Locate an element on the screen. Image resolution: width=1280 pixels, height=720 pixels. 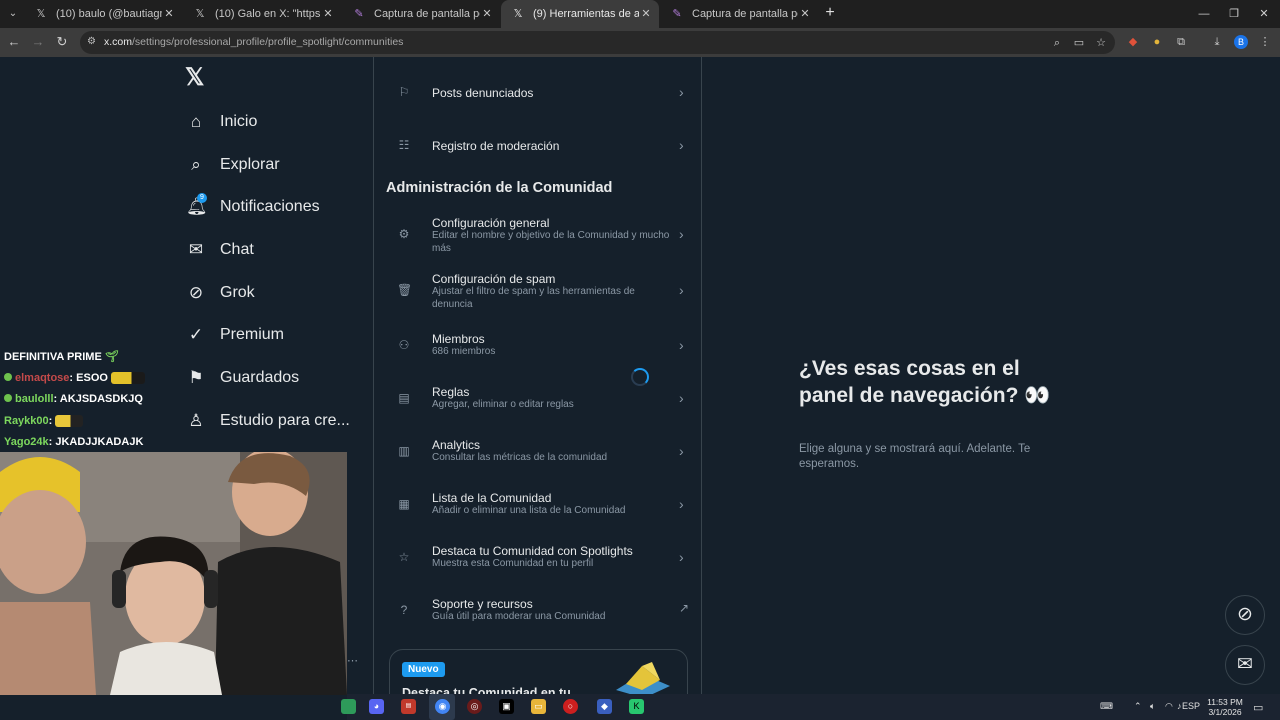
browser-tab-active: 𝕏 (9) Herramientas de administra ✕ is located at coordinates (580, 14).